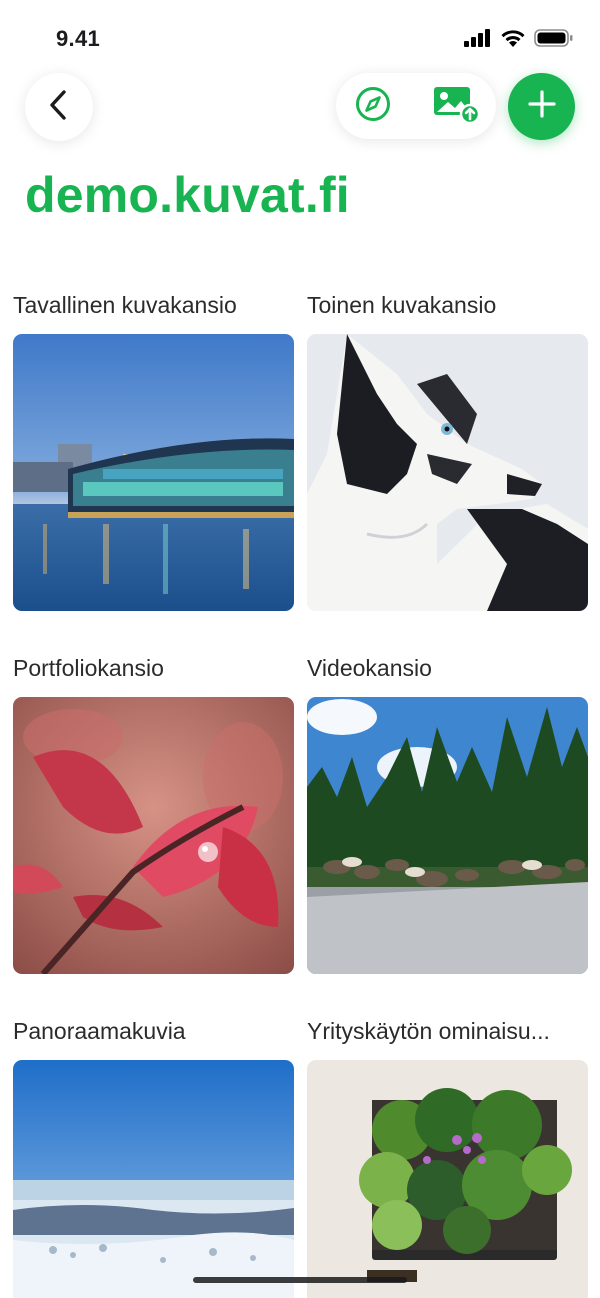 This screenshot has width=600, height=1298. I want to click on album-title: Panoraamakuvia, so click(99, 1031).